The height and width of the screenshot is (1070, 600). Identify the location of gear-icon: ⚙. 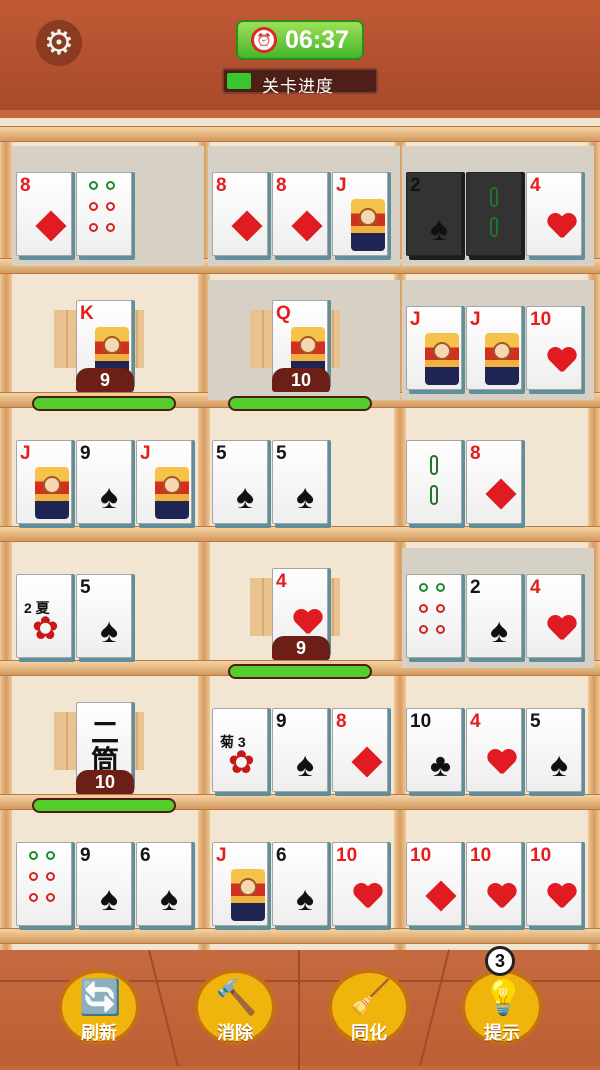
(59, 43).